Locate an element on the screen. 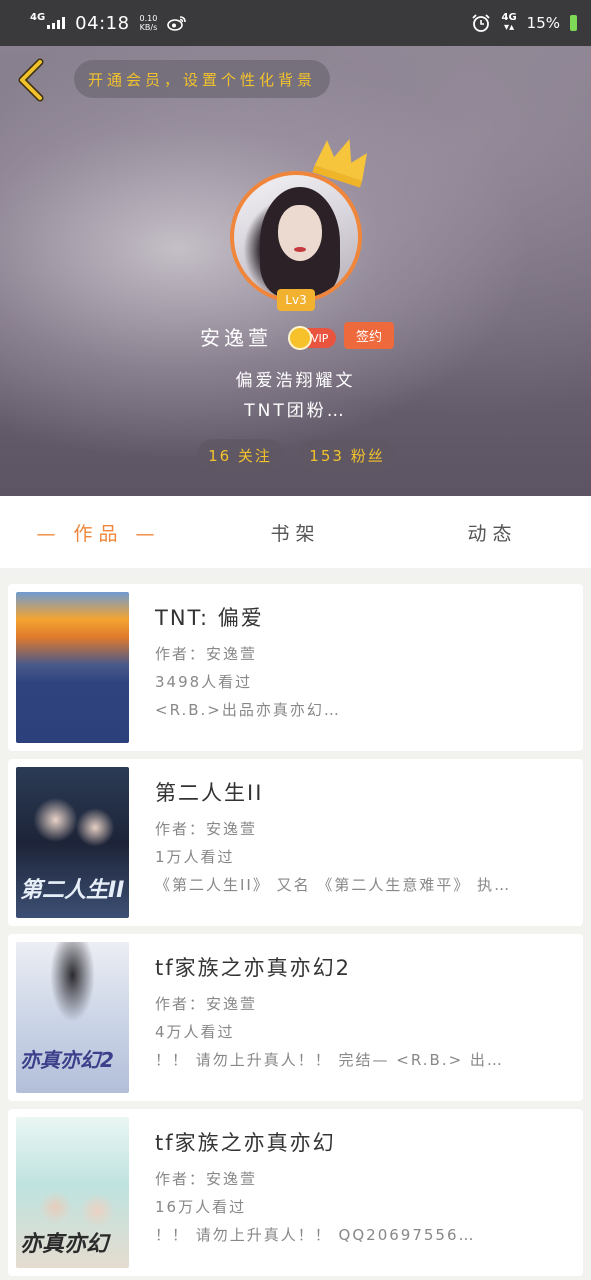 The image size is (591, 1280). network-type-left: 4G is located at coordinates (38, 17).